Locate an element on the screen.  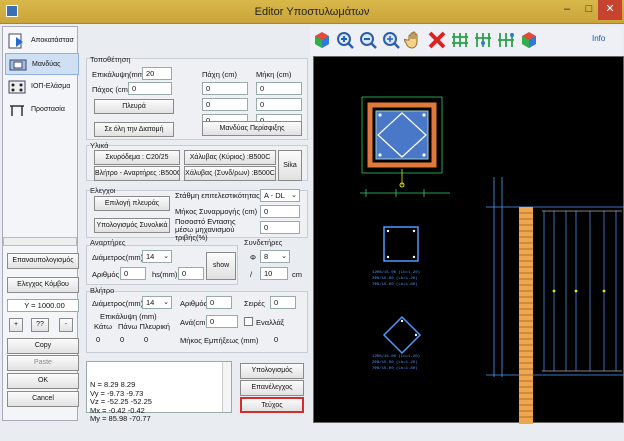
3d-view-icon is located at coordinates (322, 40).